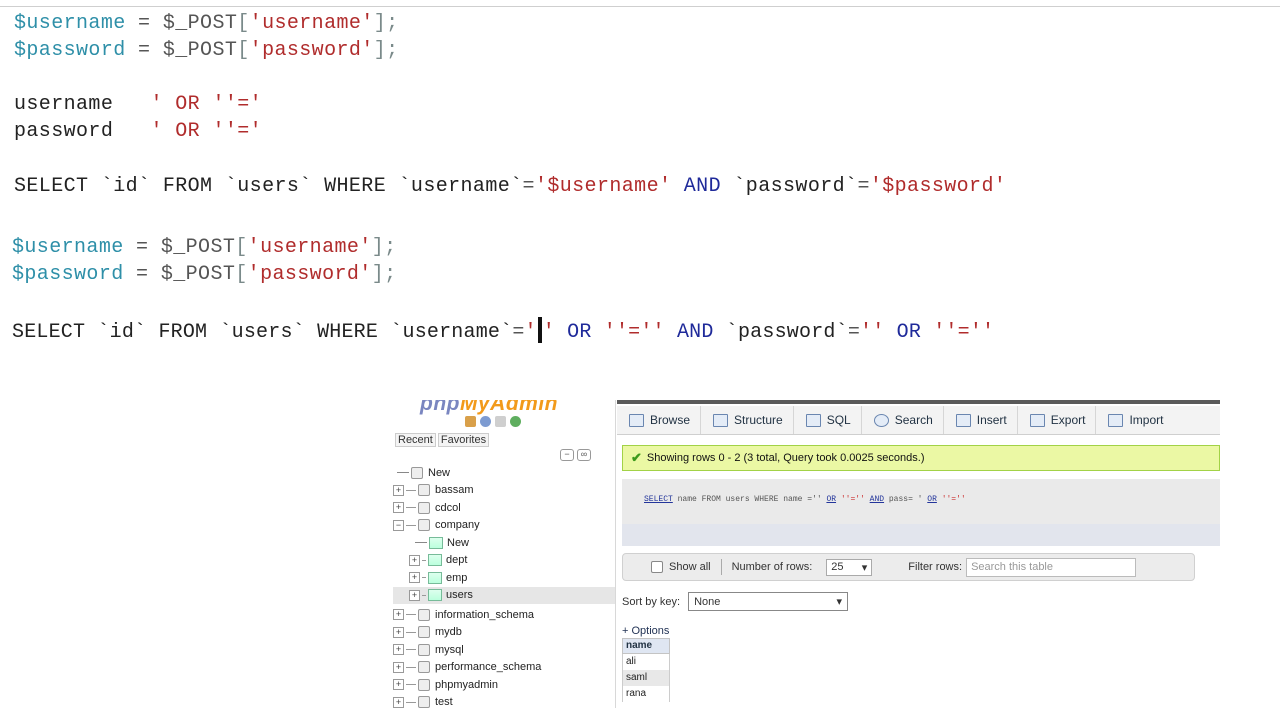 This screenshot has width=1280, height=720. Describe the element at coordinates (1116, 420) in the screenshot. I see `import-icon` at that location.